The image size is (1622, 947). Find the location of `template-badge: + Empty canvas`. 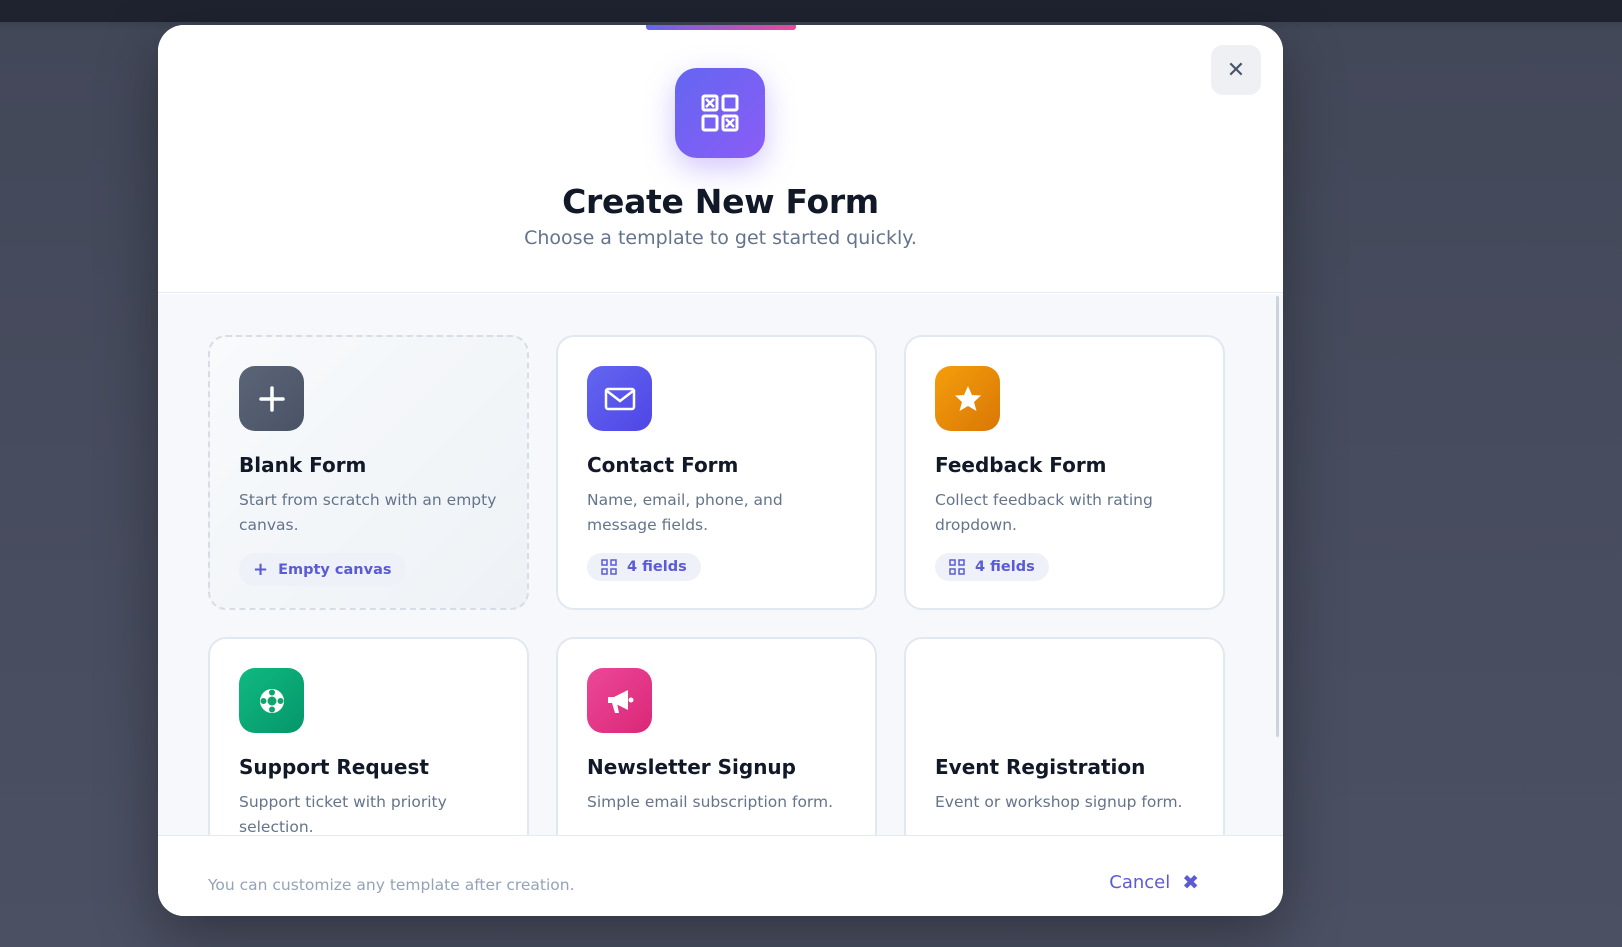

template-badge: + Empty canvas is located at coordinates (322, 569).